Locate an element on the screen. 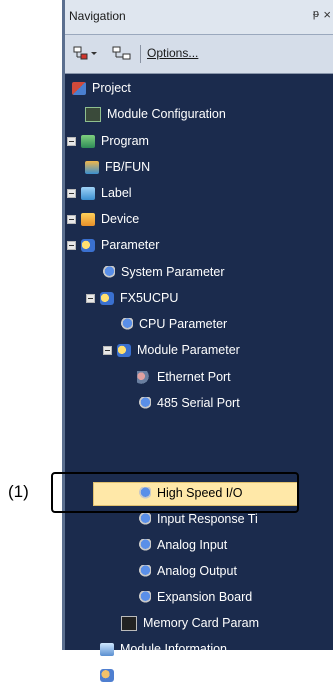 Image resolution: width=333 pixels, height=685 pixels. pin-icon: ᵽ is located at coordinates (316, 14).